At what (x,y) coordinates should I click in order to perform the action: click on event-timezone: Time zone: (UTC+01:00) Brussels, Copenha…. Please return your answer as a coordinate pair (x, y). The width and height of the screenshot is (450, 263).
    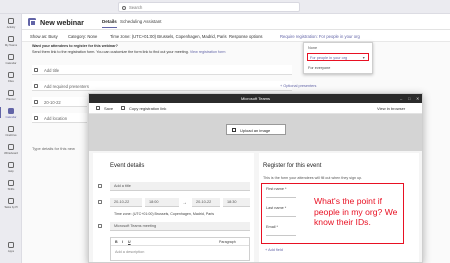
    Looking at the image, I should click on (164, 214).